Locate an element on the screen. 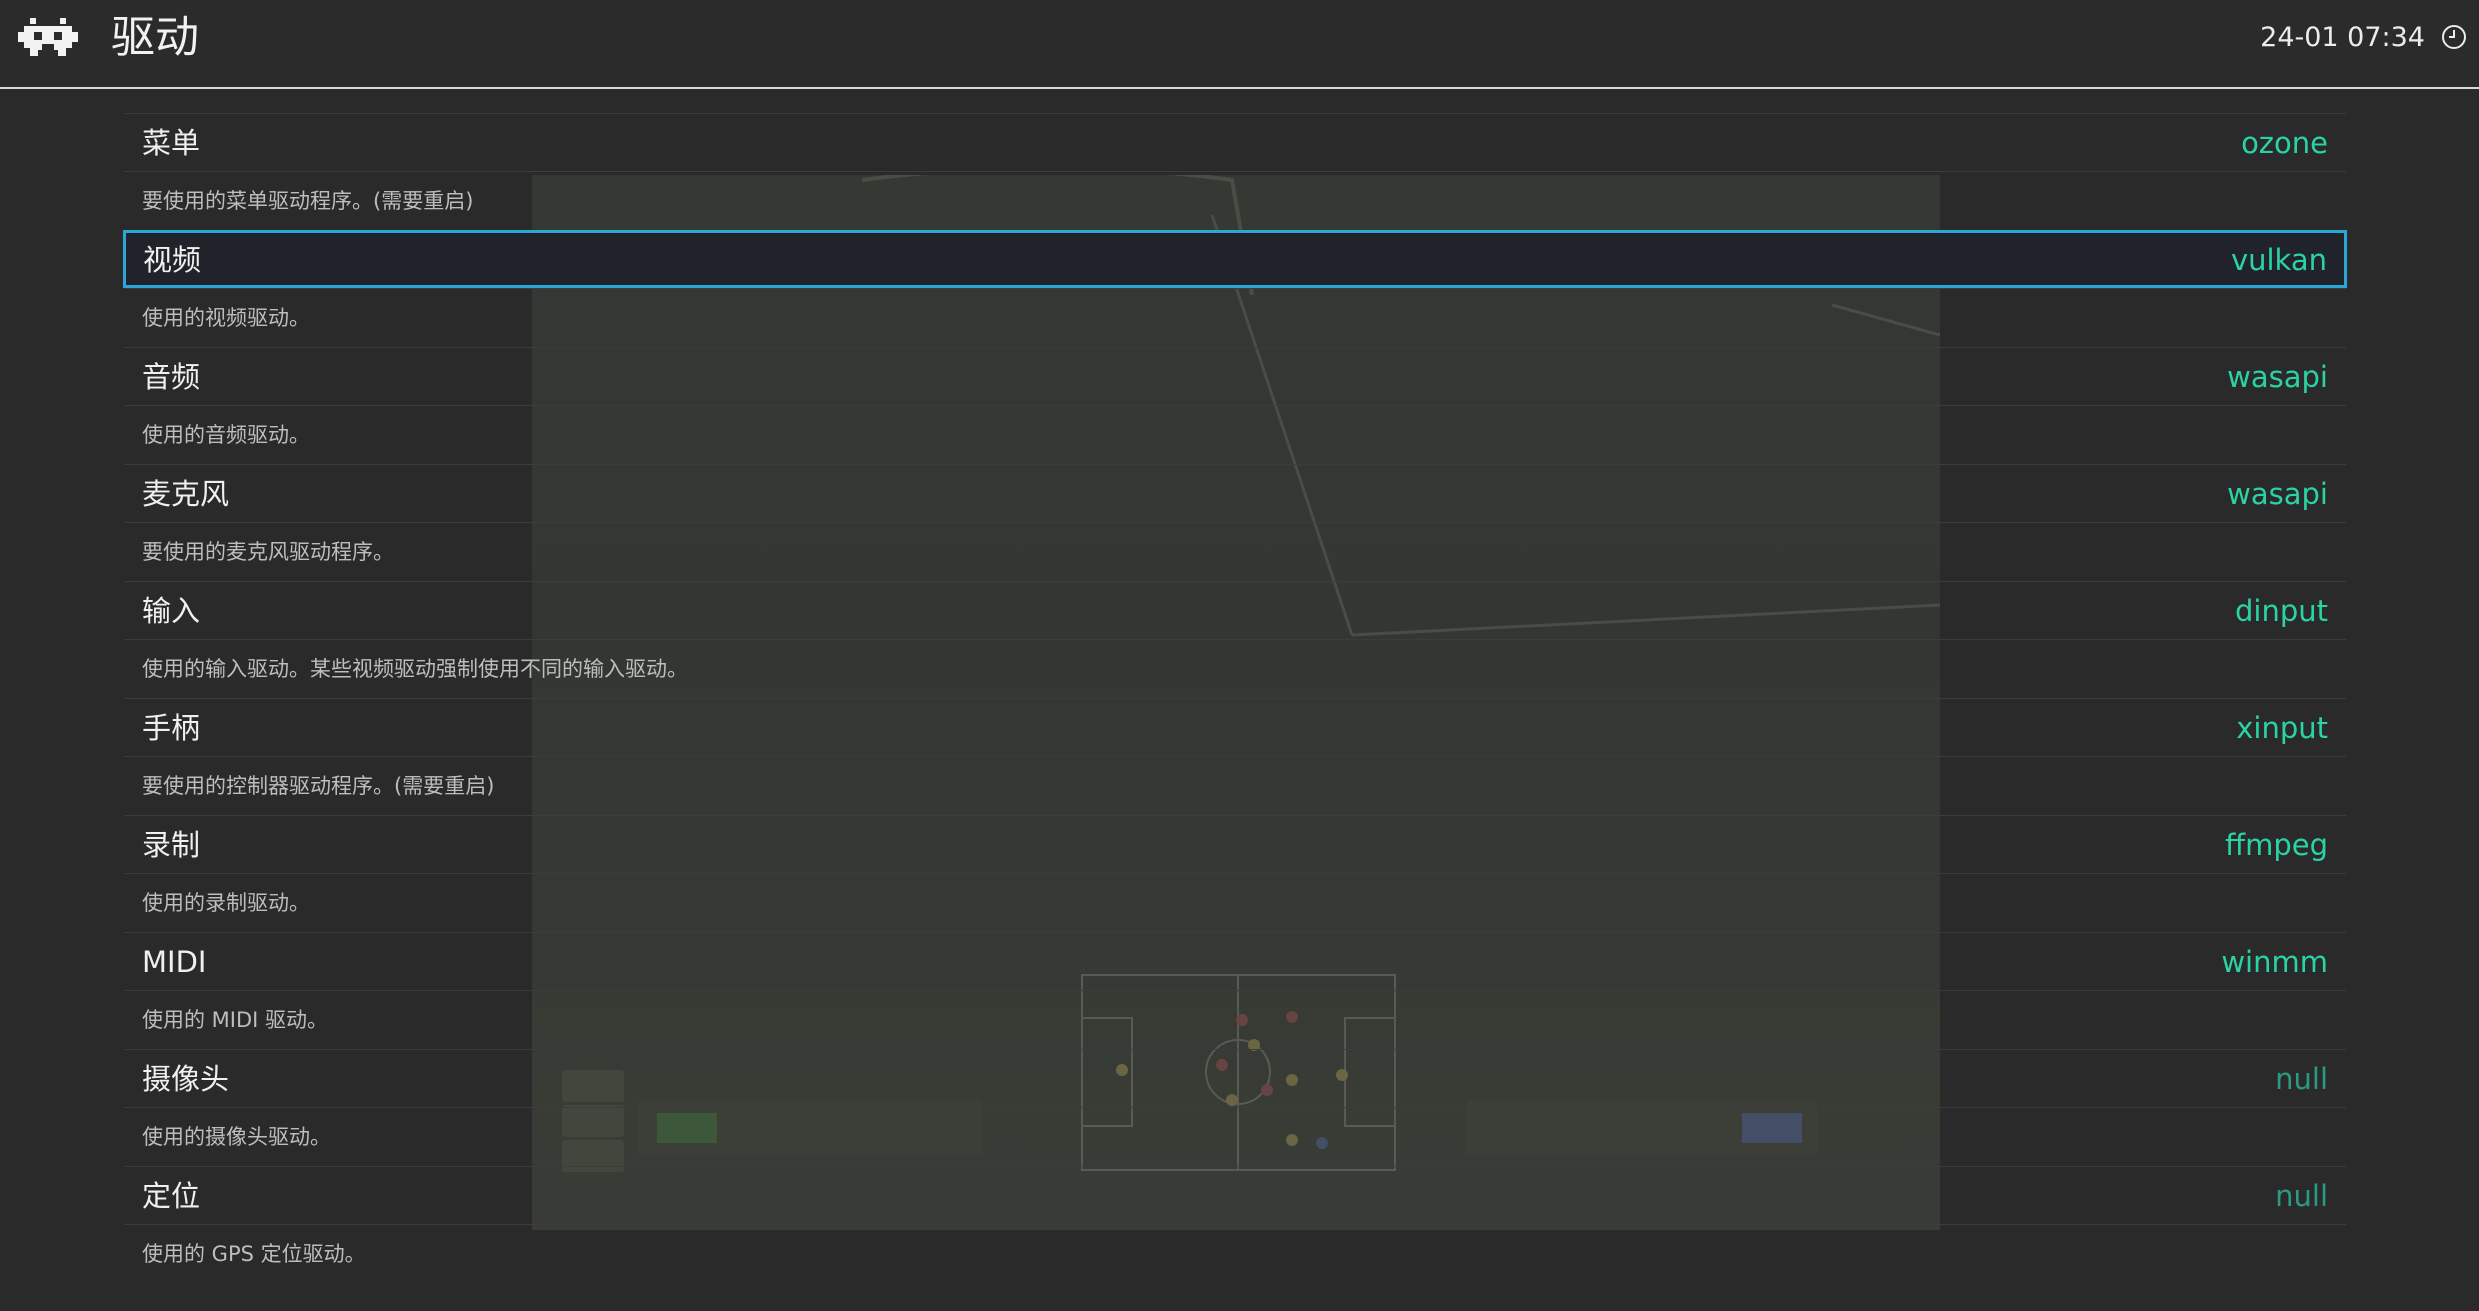  setting-description-text: 使用的摄像头驱动。 is located at coordinates (236, 1137).